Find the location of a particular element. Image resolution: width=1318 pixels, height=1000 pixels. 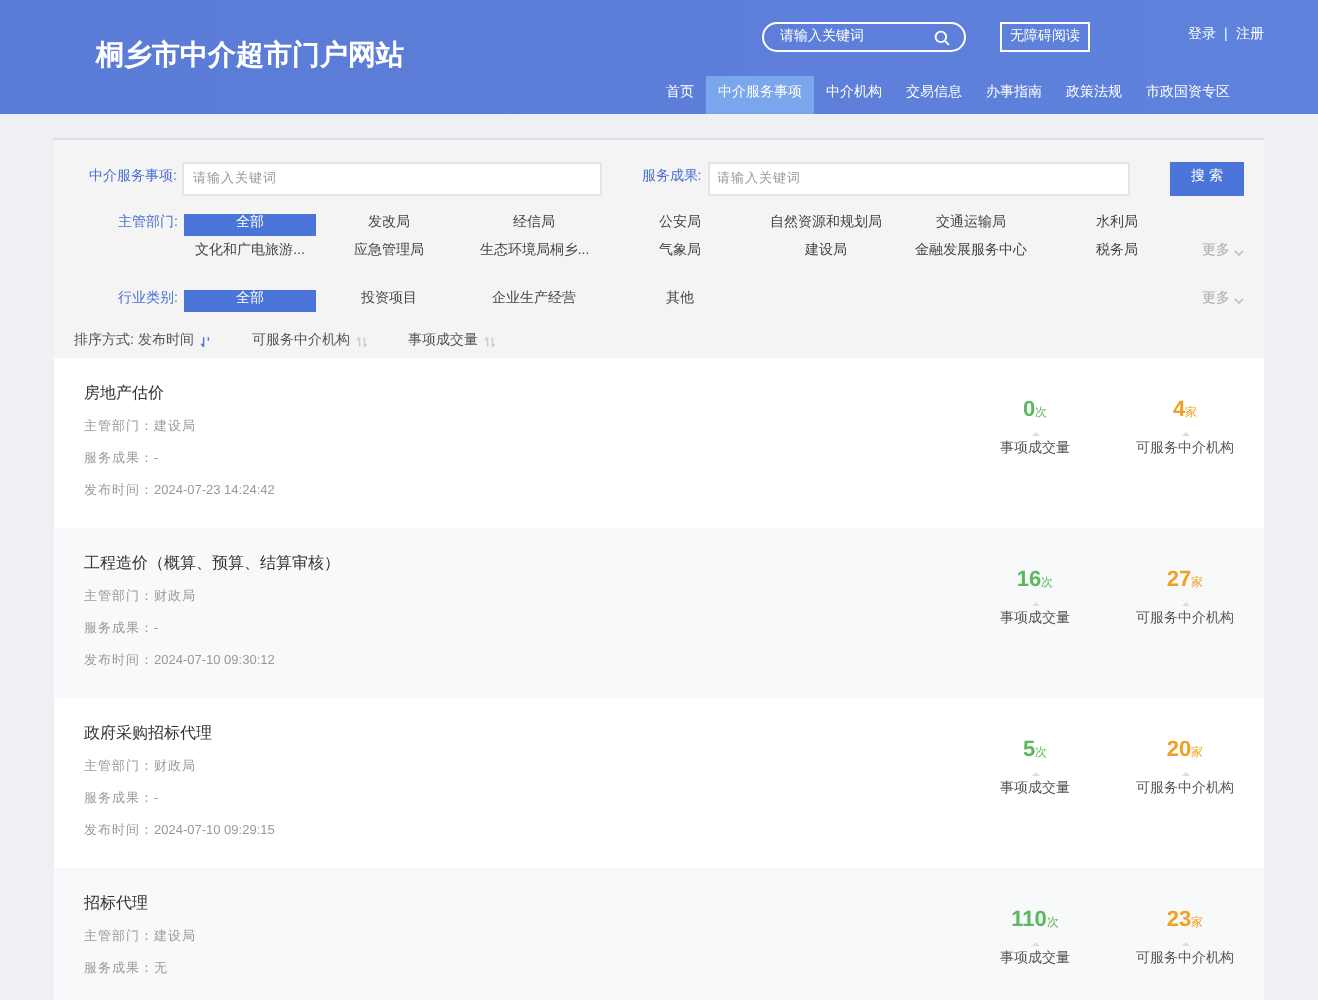

item-title: 工程造价（概算、预算、结算审核） is located at coordinates (542, 565).